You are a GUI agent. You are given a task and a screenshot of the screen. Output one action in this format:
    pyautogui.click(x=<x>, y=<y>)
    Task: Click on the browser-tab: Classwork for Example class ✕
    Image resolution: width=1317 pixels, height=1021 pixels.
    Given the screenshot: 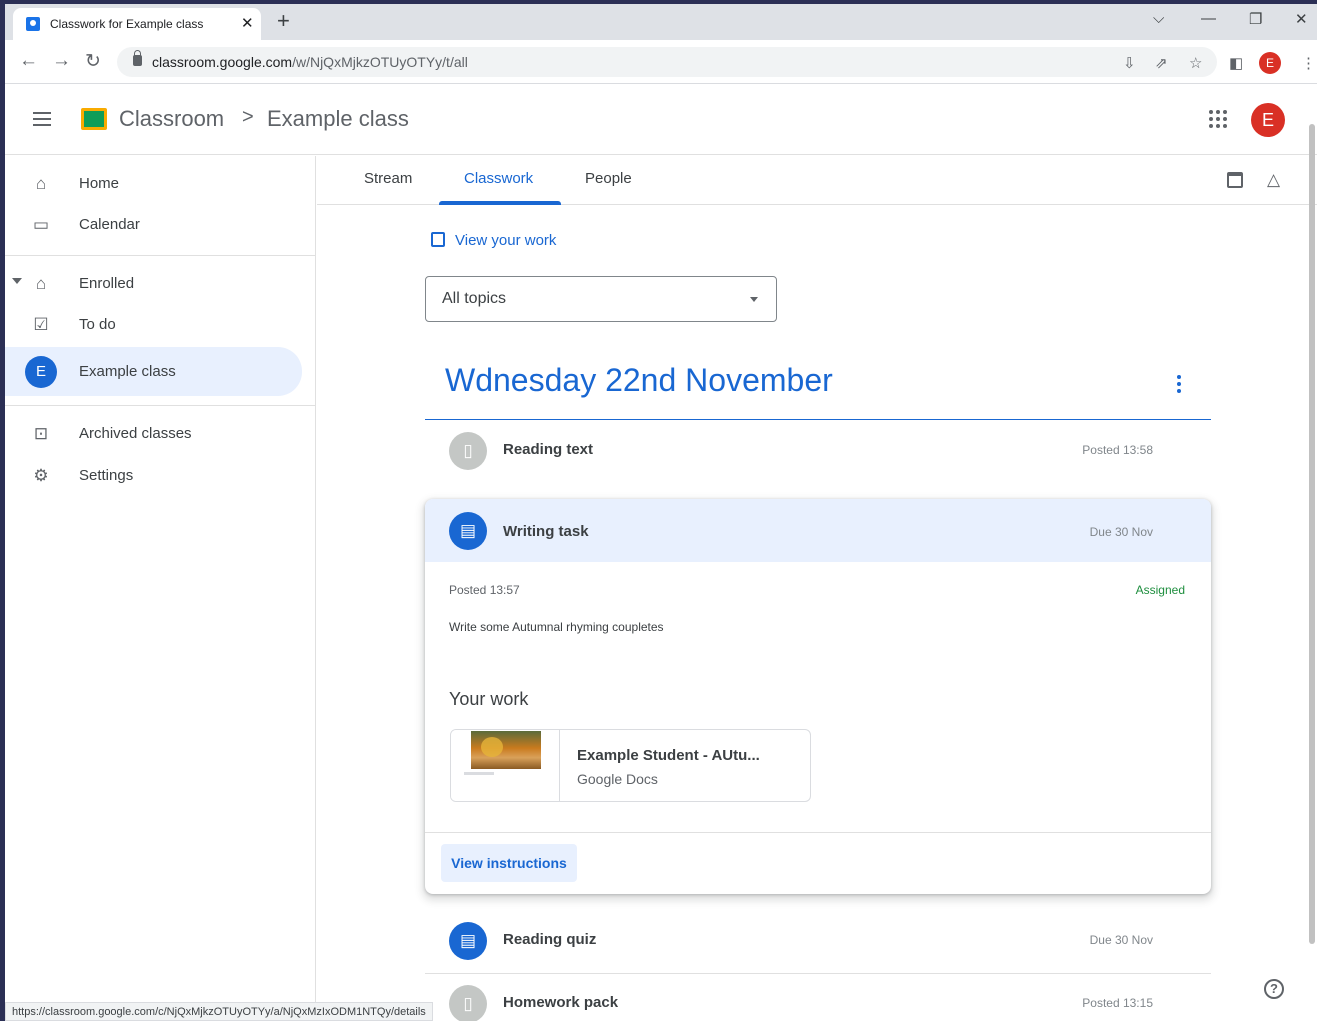 What is the action you would take?
    pyautogui.click(x=137, y=24)
    